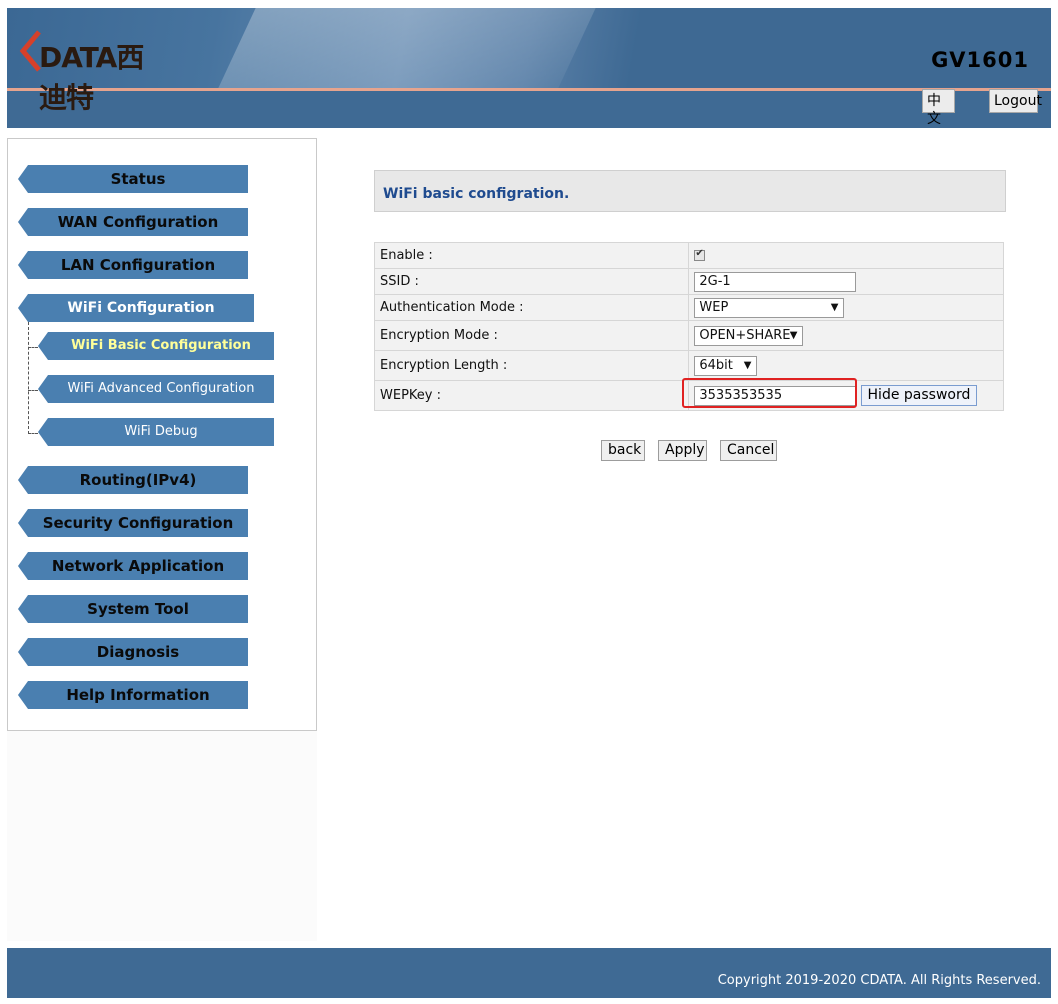 This screenshot has height=1004, width=1058. What do you see at coordinates (846, 255) in the screenshot?
I see `enable-cell` at bounding box center [846, 255].